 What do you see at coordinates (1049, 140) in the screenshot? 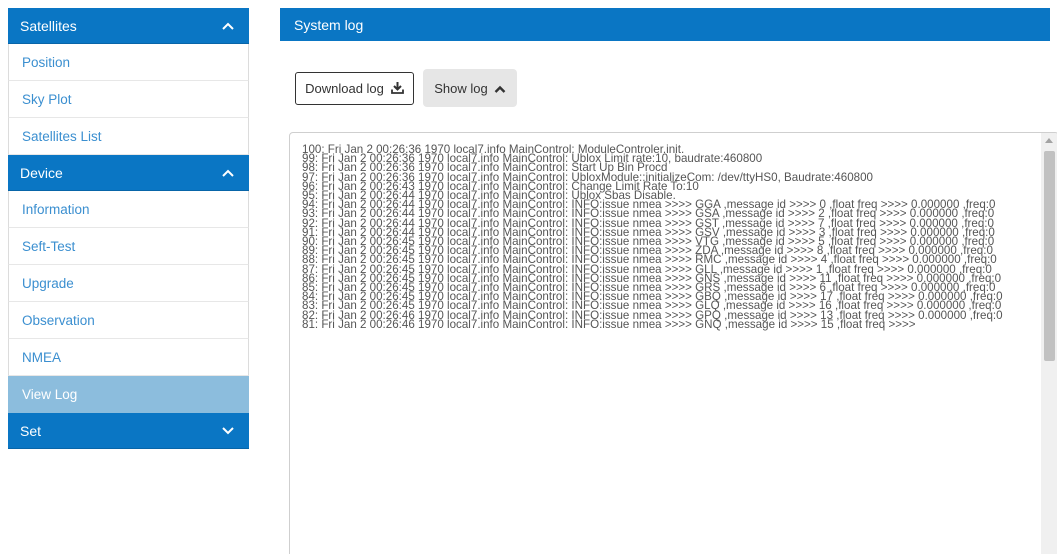
I see `scroll-up-arrow-icon` at bounding box center [1049, 140].